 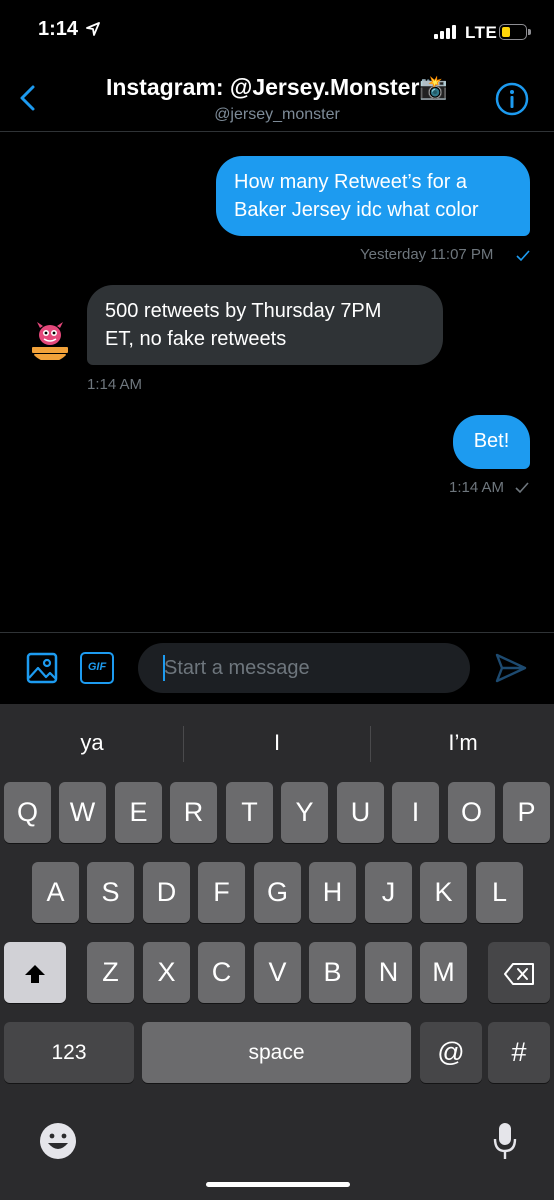 I want to click on key-a: A, so click(x=55, y=892).